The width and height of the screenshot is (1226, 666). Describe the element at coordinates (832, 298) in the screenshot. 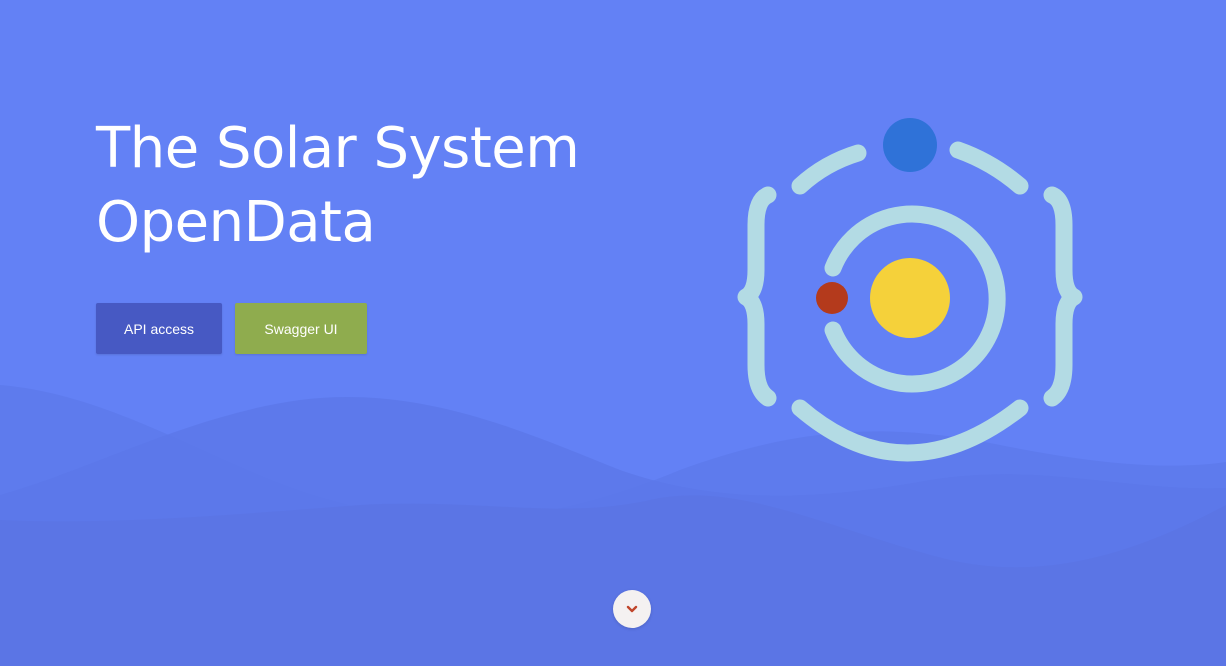

I see `red-planet` at that location.